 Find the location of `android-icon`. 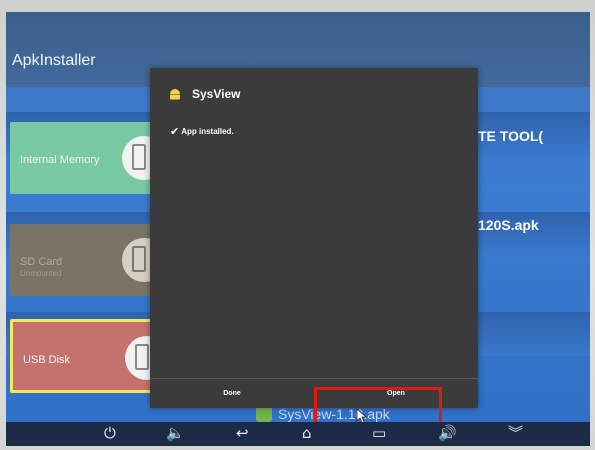

android-icon is located at coordinates (175, 94).